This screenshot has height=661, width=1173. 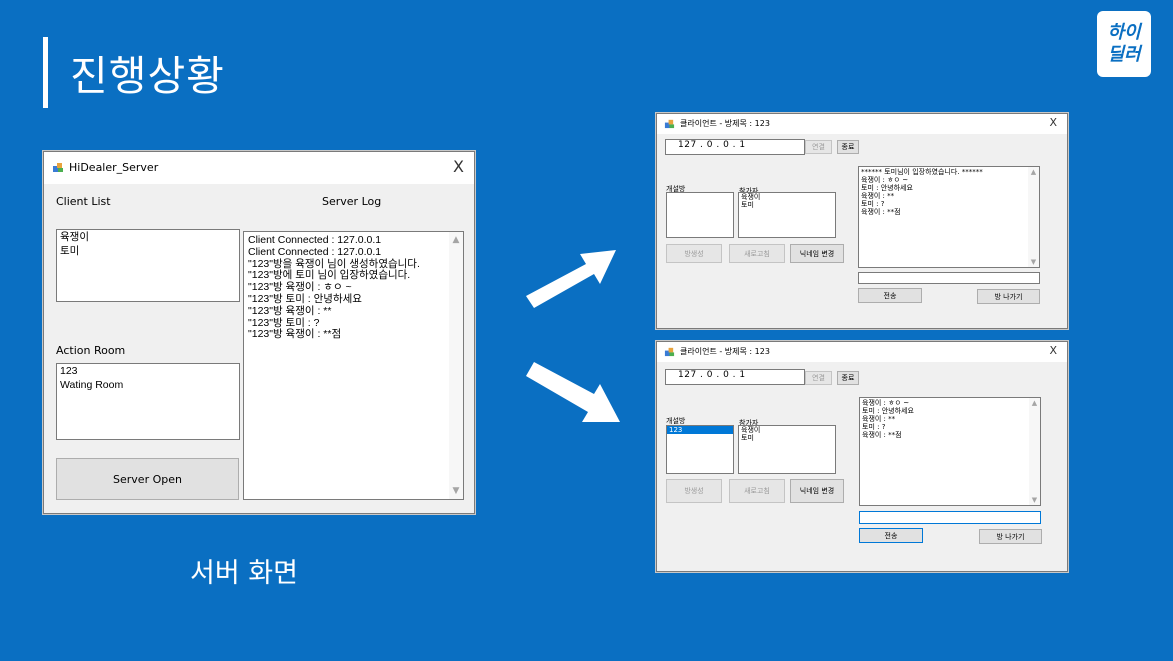 I want to click on server-open-button: Server Open, so click(x=147, y=479).